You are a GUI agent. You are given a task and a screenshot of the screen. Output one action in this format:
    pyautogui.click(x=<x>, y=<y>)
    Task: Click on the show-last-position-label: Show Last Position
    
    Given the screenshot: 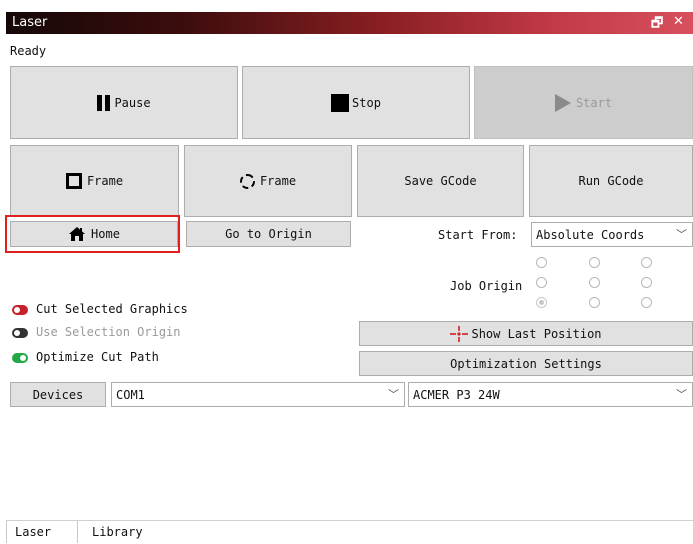 What is the action you would take?
    pyautogui.click(x=536, y=333)
    